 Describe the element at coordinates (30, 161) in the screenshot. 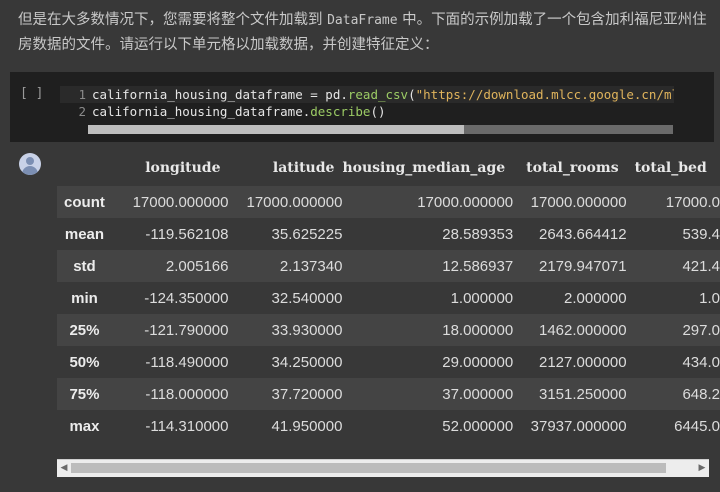

I see `avatar-head-shape` at that location.